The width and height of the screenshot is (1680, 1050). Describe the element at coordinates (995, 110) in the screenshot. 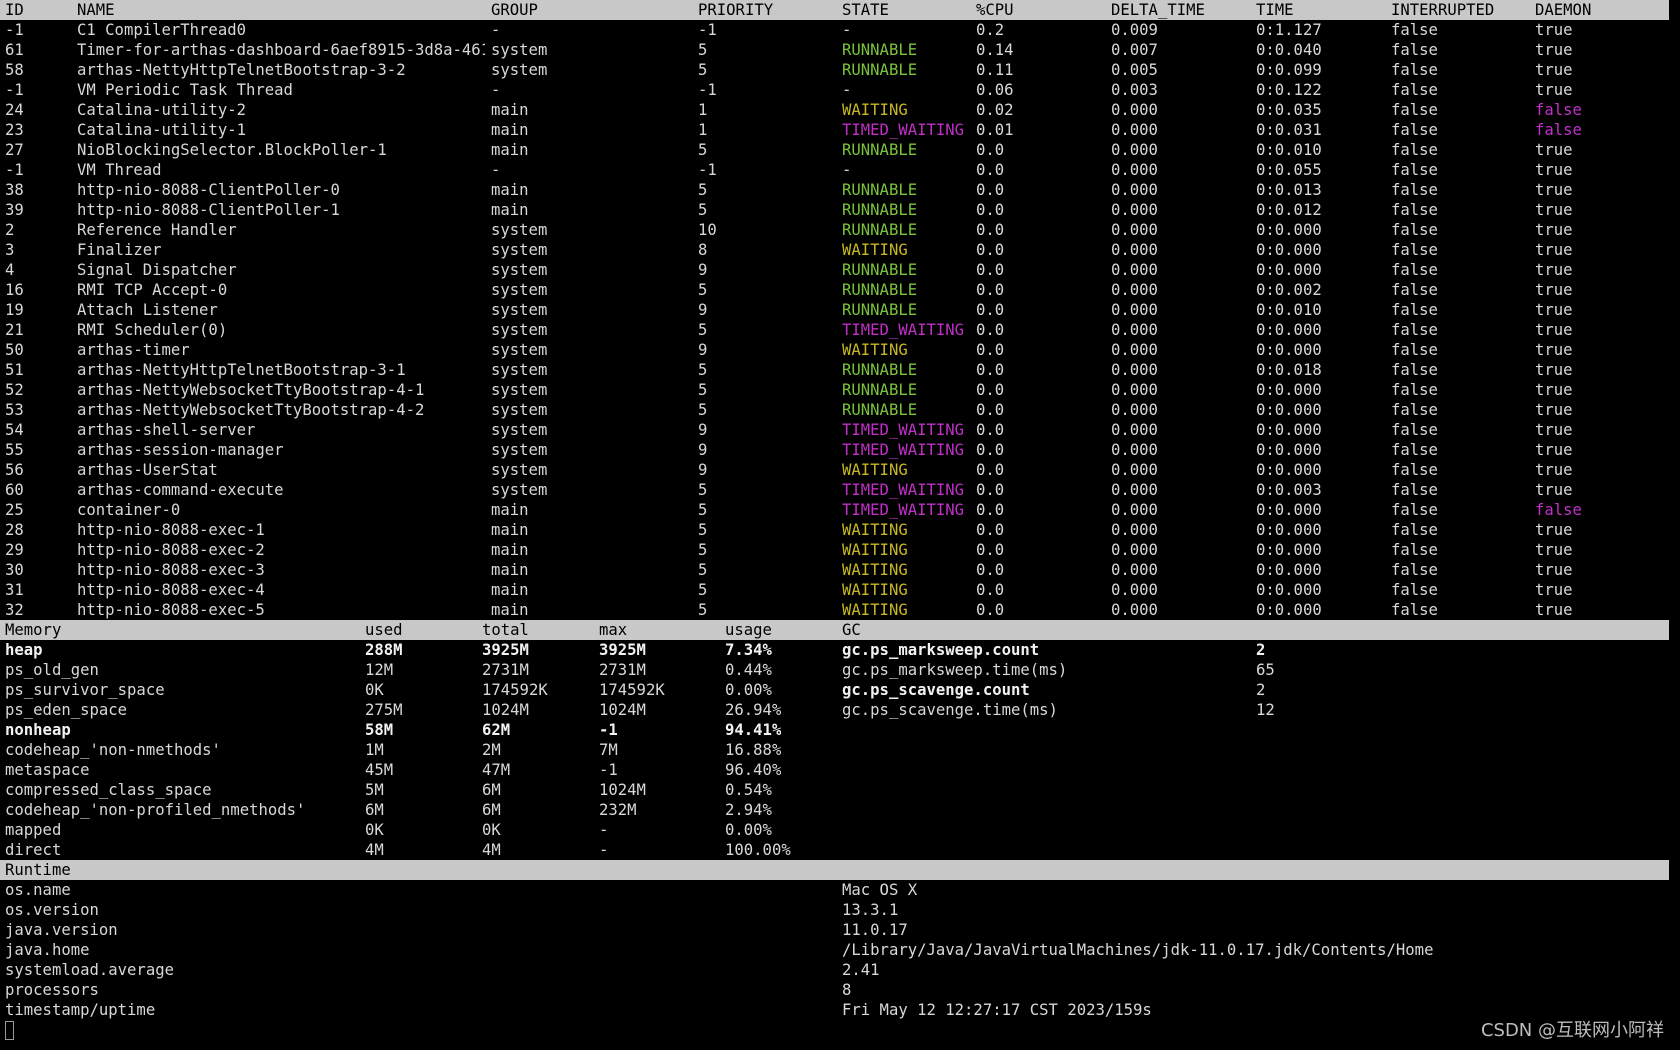

I see `thread-cpu: 0.02` at that location.